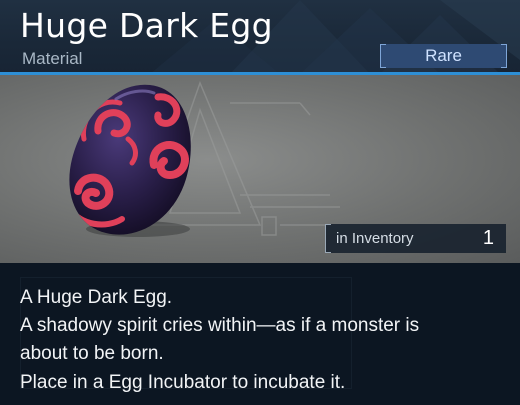 Image resolution: width=520 pixels, height=405 pixels. Describe the element at coordinates (443, 56) in the screenshot. I see `rarity-badge: Rare` at that location.